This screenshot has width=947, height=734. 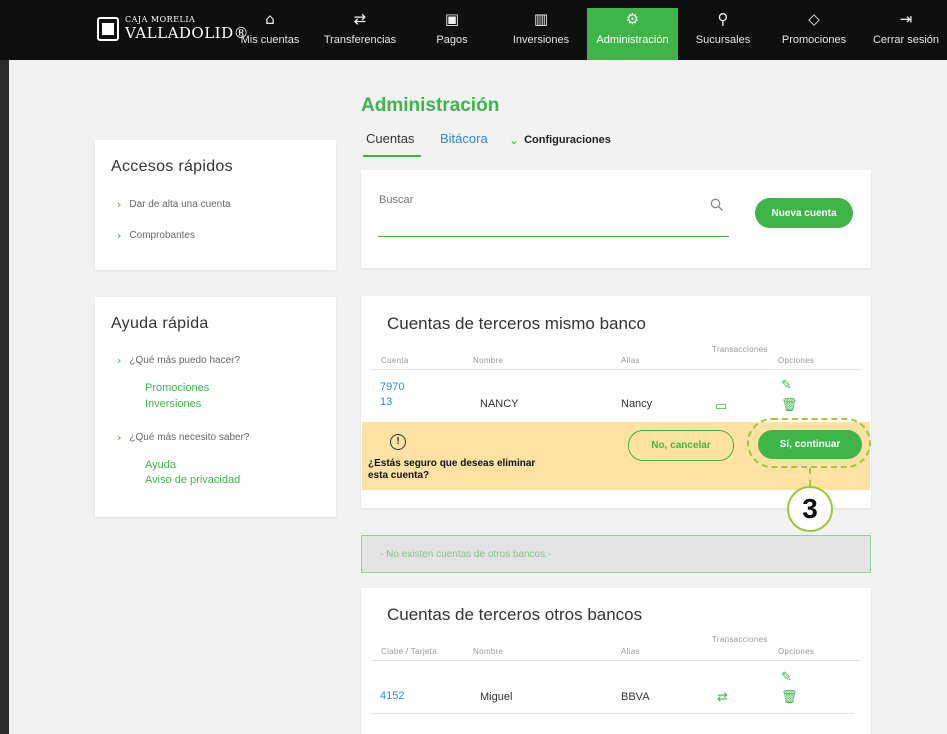 I want to click on brand-logo: CAJA MORELIA VALLADOLID®, so click(x=173, y=28).